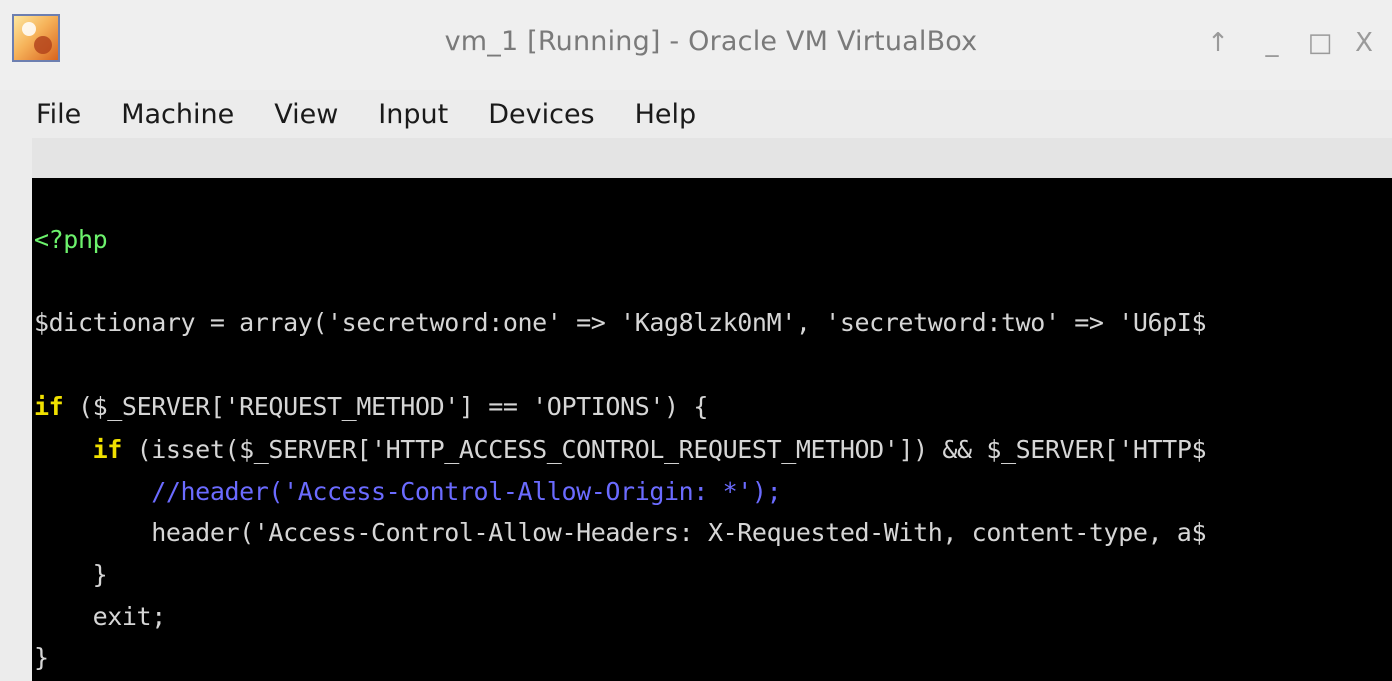 The image size is (1392, 681). I want to click on minimize-button: _, so click(1272, 43).